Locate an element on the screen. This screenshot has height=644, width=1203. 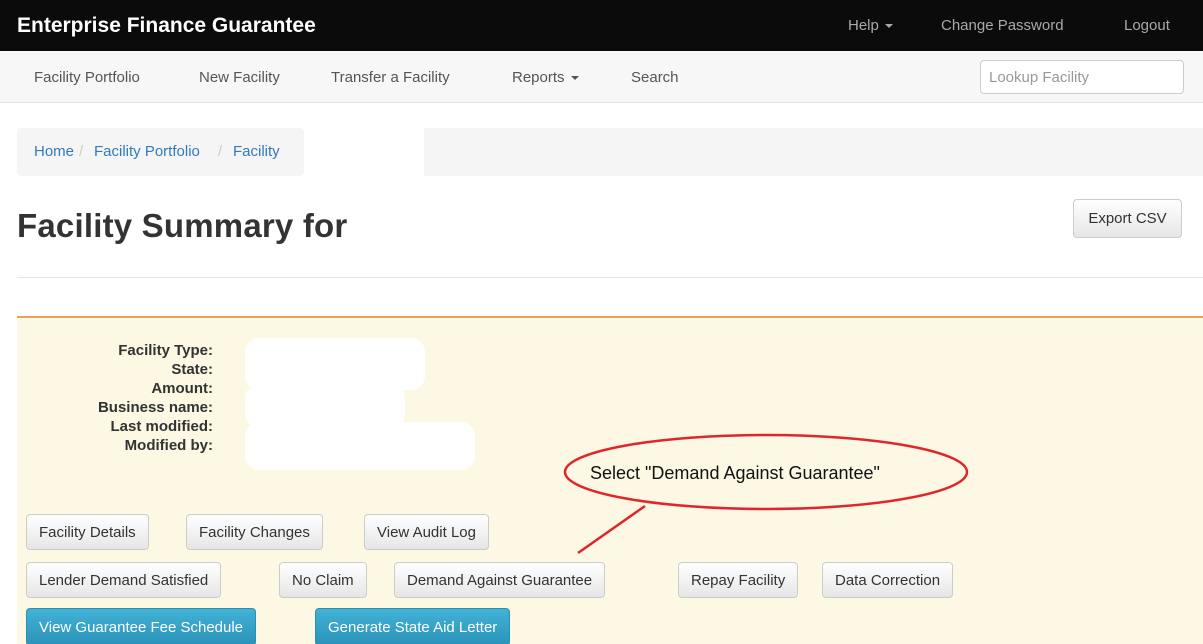
label-last-modified: Last modified: is located at coordinates (161, 426).